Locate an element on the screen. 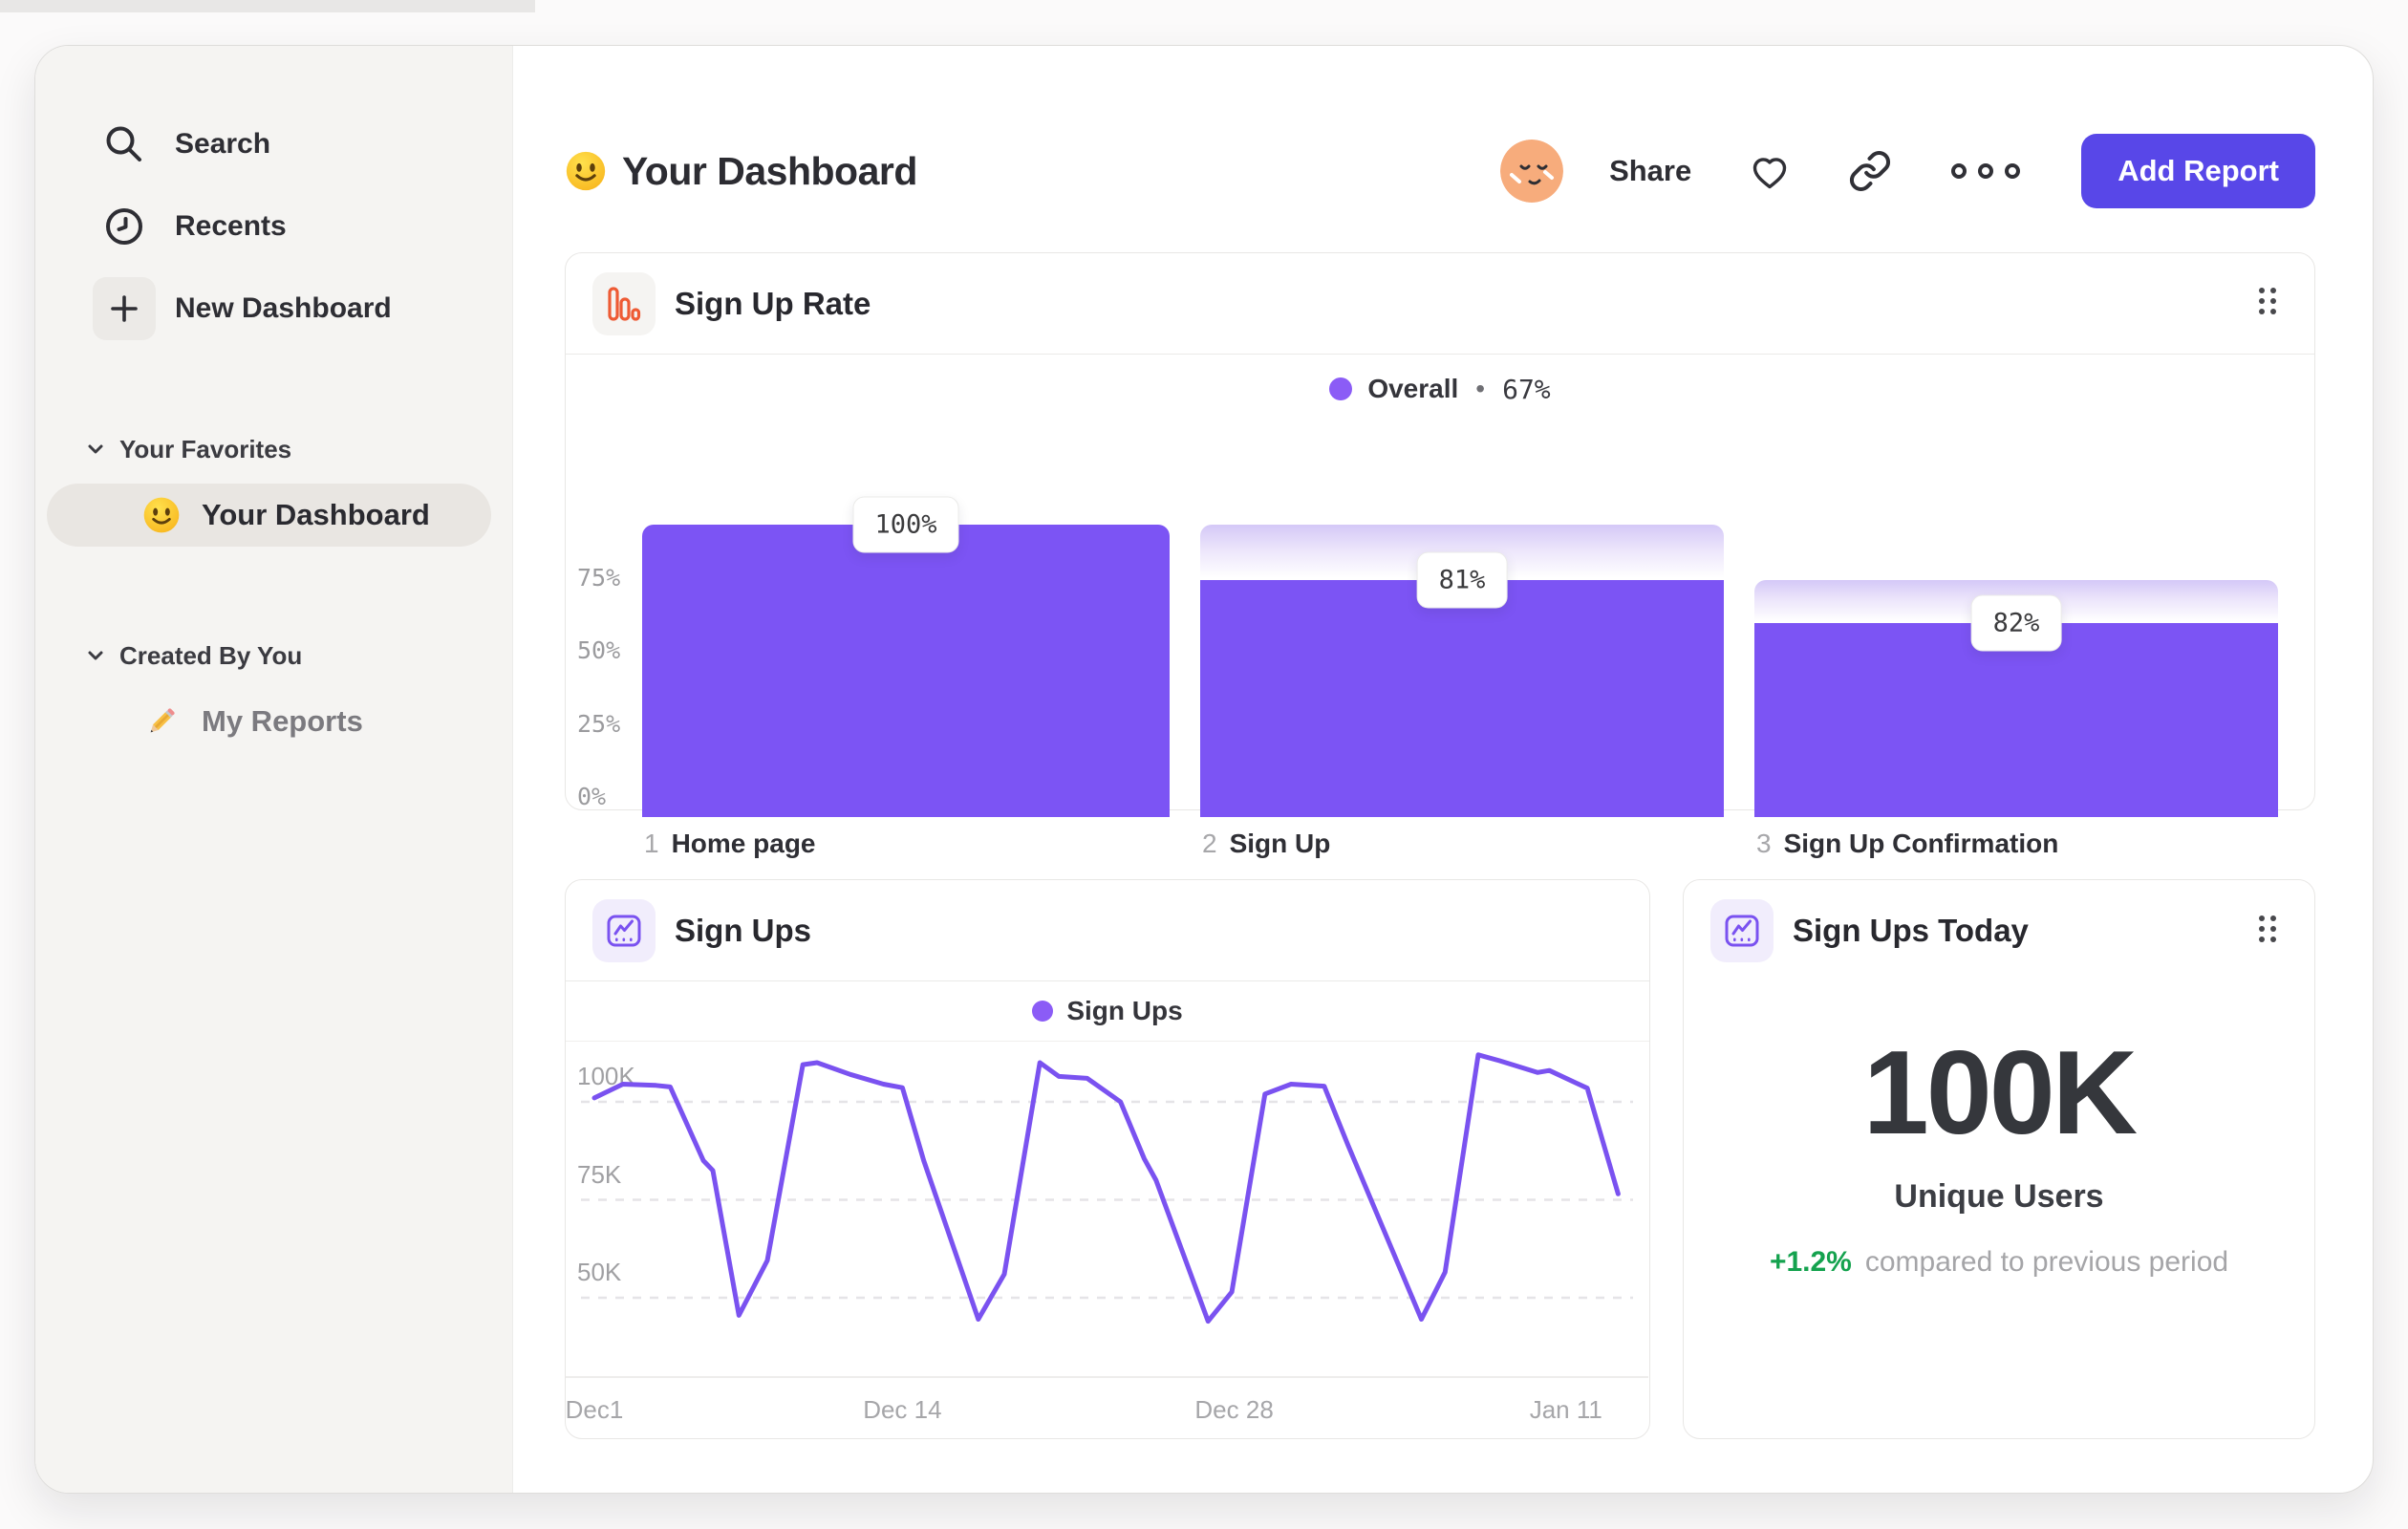 This screenshot has width=2408, height=1529. page-header: Your Dashboard Share Add Report is located at coordinates (1440, 171).